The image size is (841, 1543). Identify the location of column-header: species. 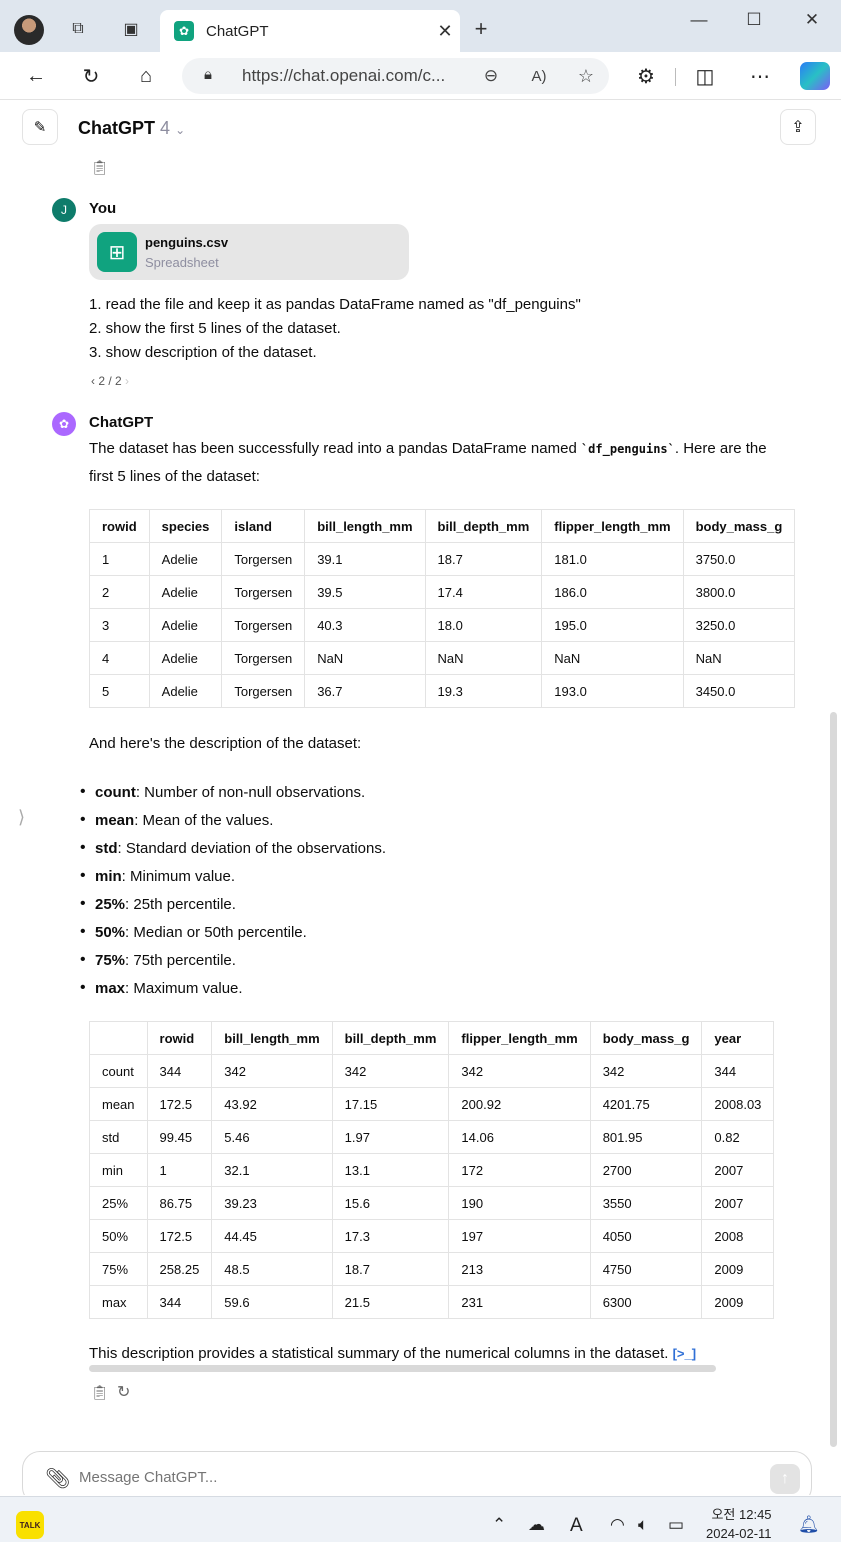
(185, 526).